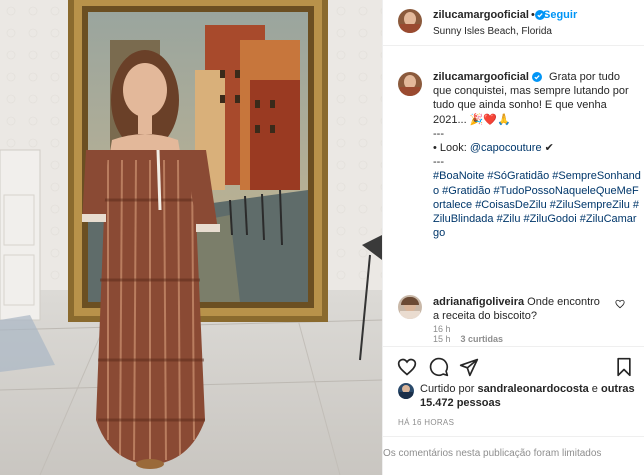 The width and height of the screenshot is (644, 475). I want to click on caption-username: zilucamargooficial, so click(487, 77).